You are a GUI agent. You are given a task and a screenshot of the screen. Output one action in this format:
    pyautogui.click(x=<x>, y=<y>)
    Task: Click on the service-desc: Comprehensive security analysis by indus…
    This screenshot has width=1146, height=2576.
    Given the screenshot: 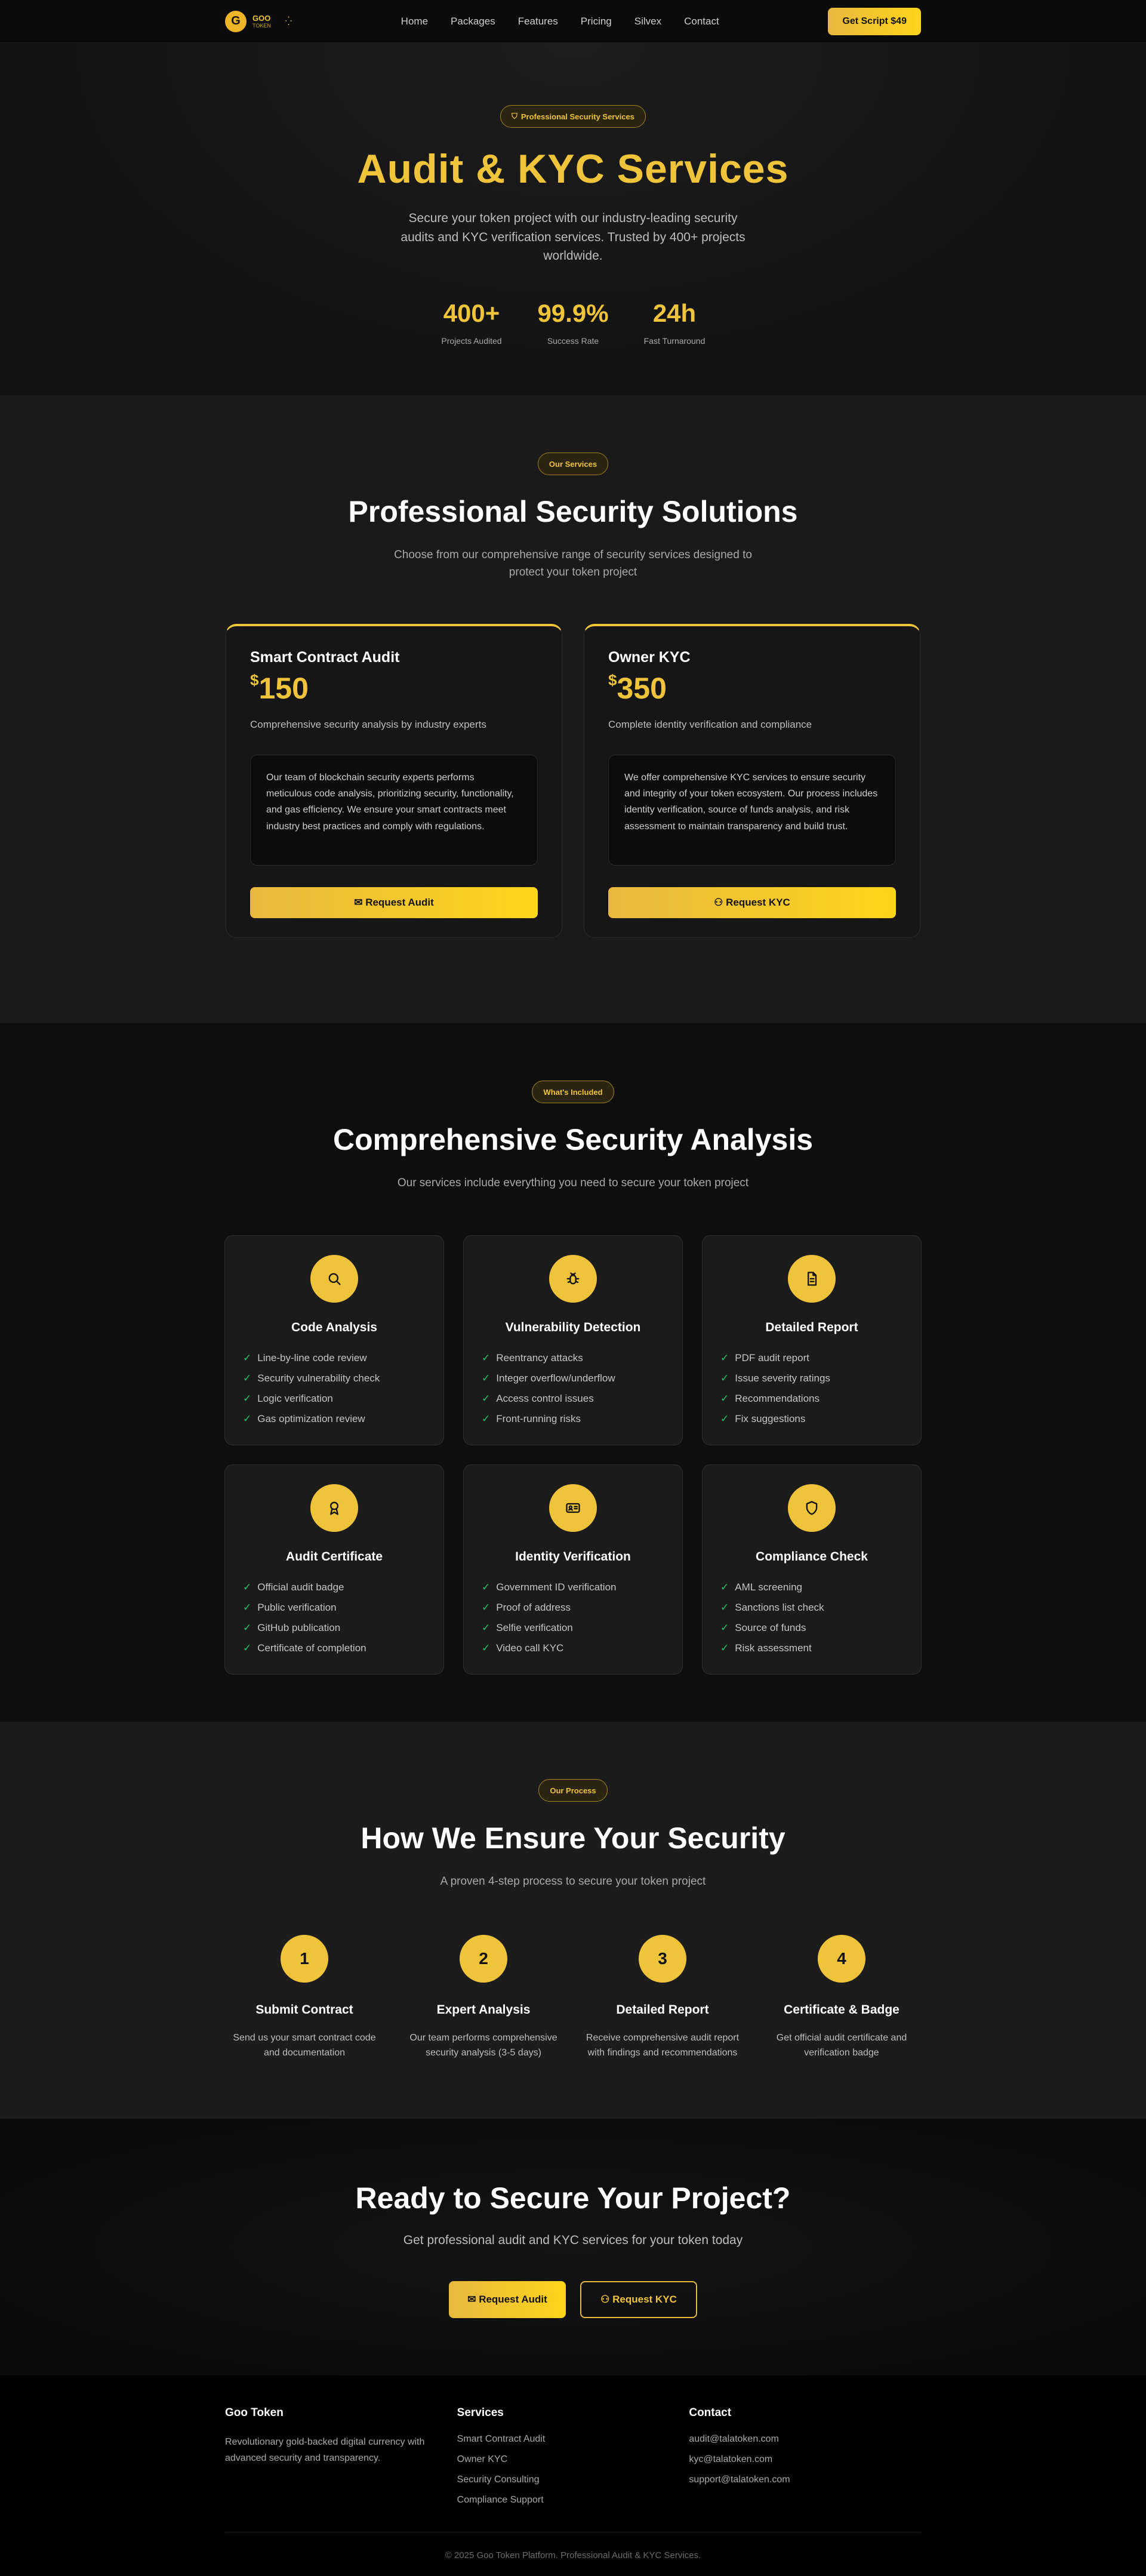 What is the action you would take?
    pyautogui.click(x=368, y=724)
    